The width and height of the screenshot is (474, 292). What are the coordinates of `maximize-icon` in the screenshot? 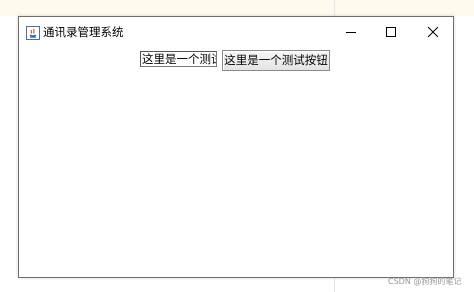 It's located at (391, 32).